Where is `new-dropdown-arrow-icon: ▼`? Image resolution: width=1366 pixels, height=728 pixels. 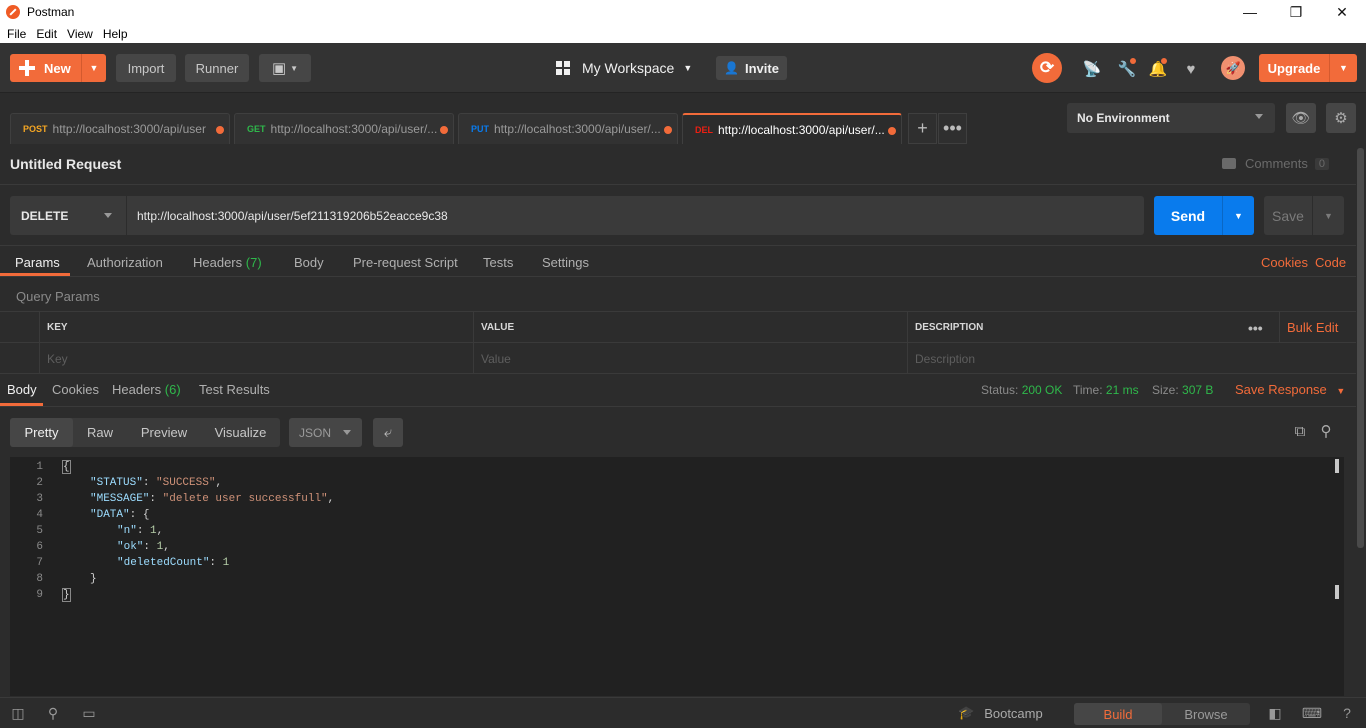
new-dropdown-arrow-icon: ▼ is located at coordinates (93, 68).